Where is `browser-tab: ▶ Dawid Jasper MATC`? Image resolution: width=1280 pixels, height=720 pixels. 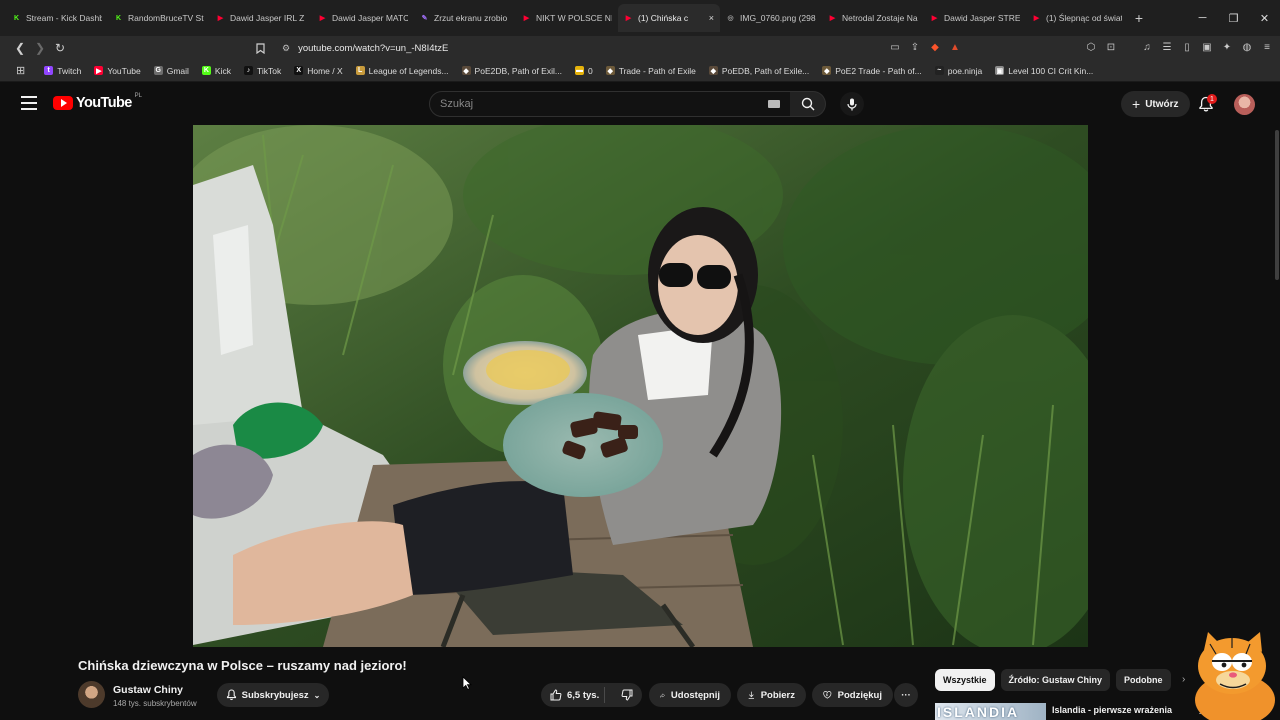 browser-tab: ▶ Dawid Jasper MATC is located at coordinates (363, 18).